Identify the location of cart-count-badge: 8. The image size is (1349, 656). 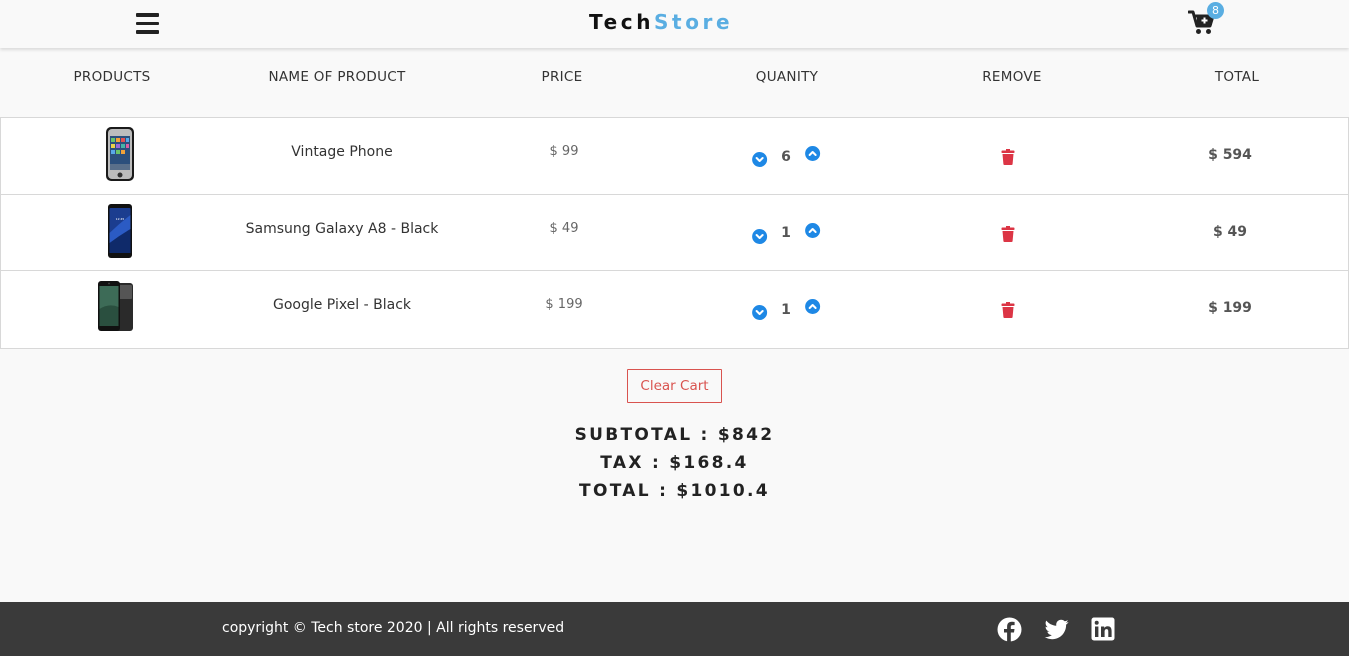
(1215, 10).